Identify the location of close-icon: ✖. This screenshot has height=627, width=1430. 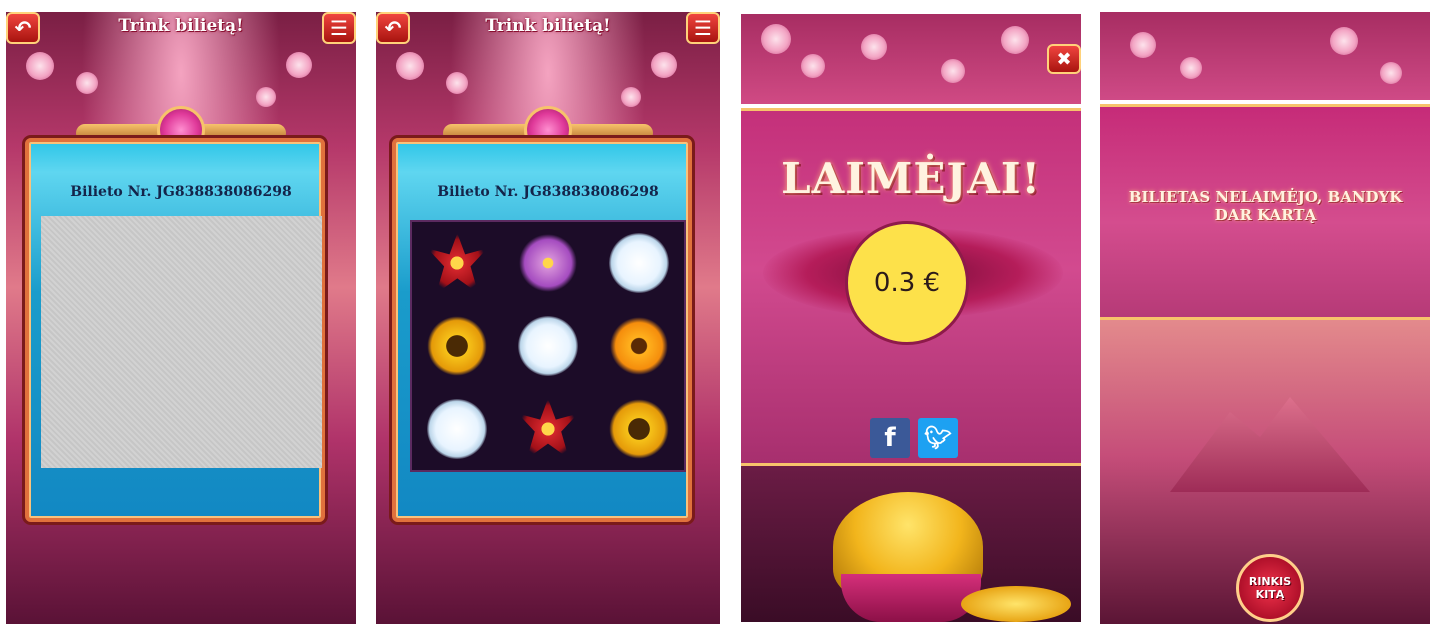
(1064, 59).